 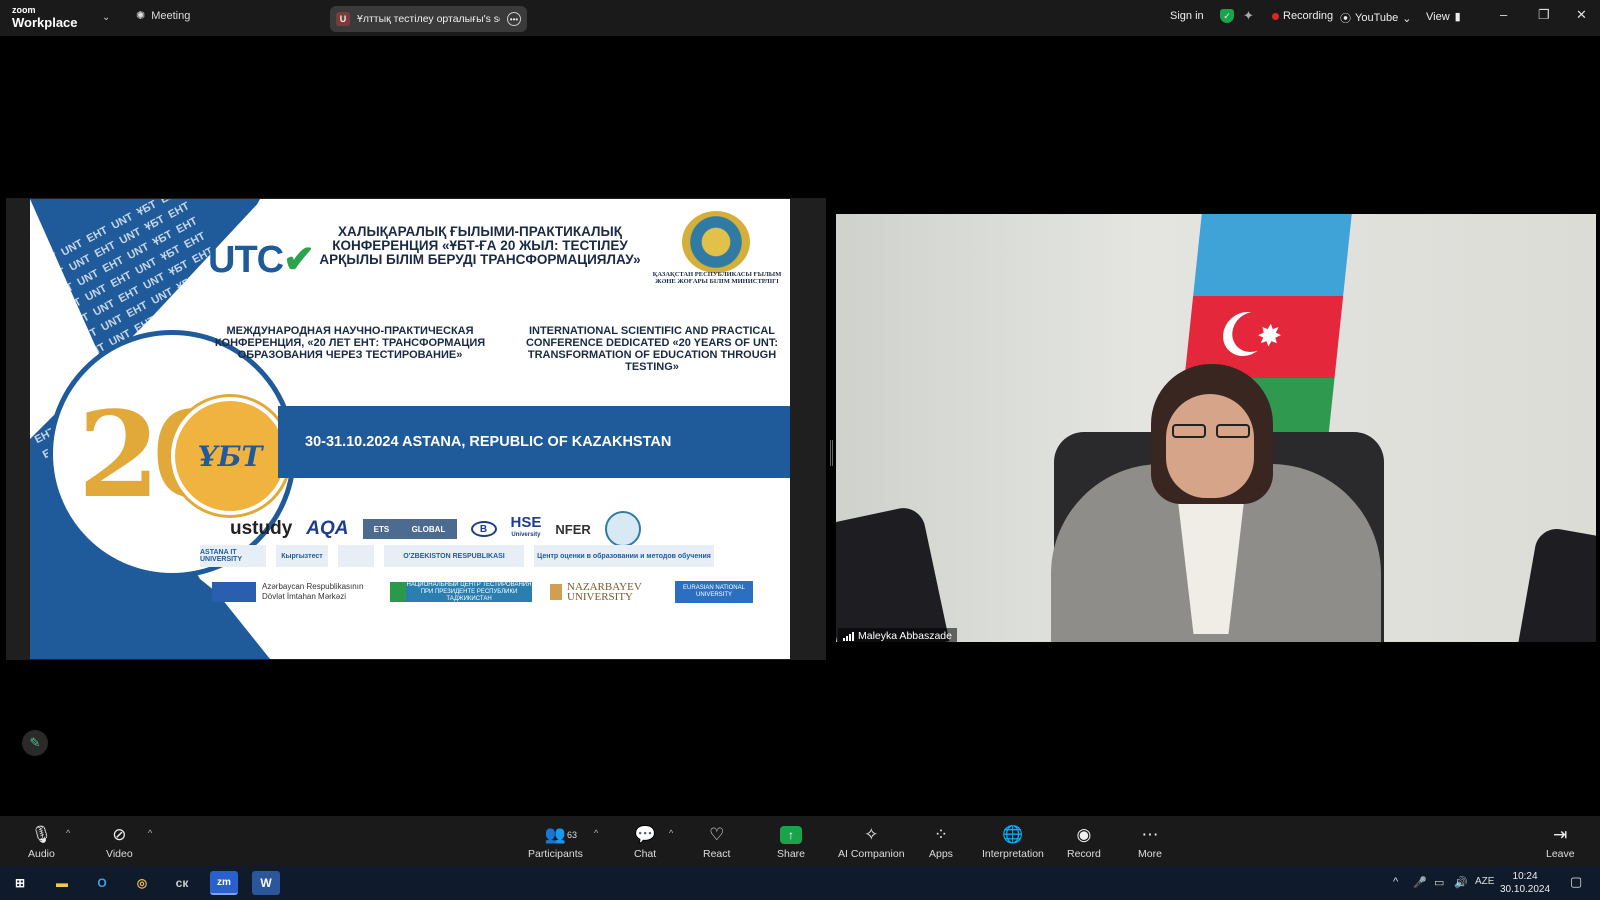 What do you see at coordinates (1457, 17) in the screenshot?
I see `view-layout-icon: ▮` at bounding box center [1457, 17].